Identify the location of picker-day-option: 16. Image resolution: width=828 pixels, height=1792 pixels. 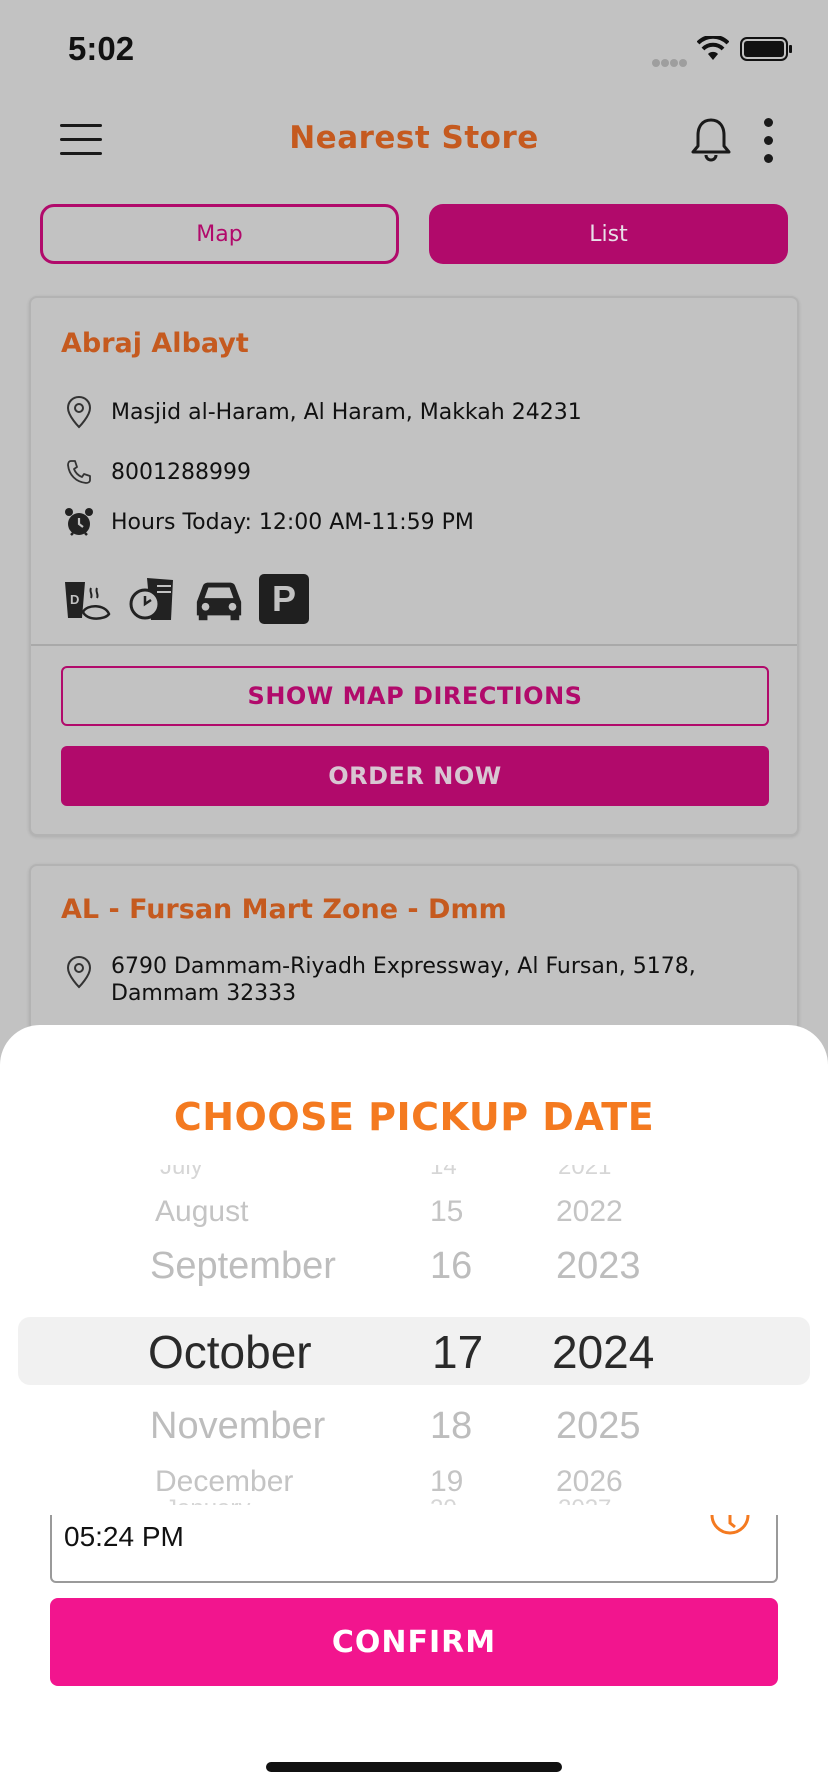
(451, 1266).